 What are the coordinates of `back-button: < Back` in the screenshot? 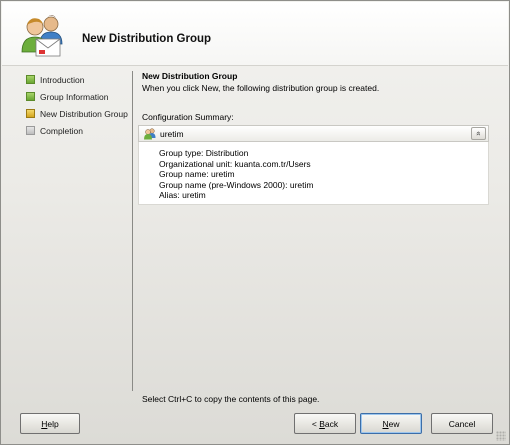 It's located at (325, 423).